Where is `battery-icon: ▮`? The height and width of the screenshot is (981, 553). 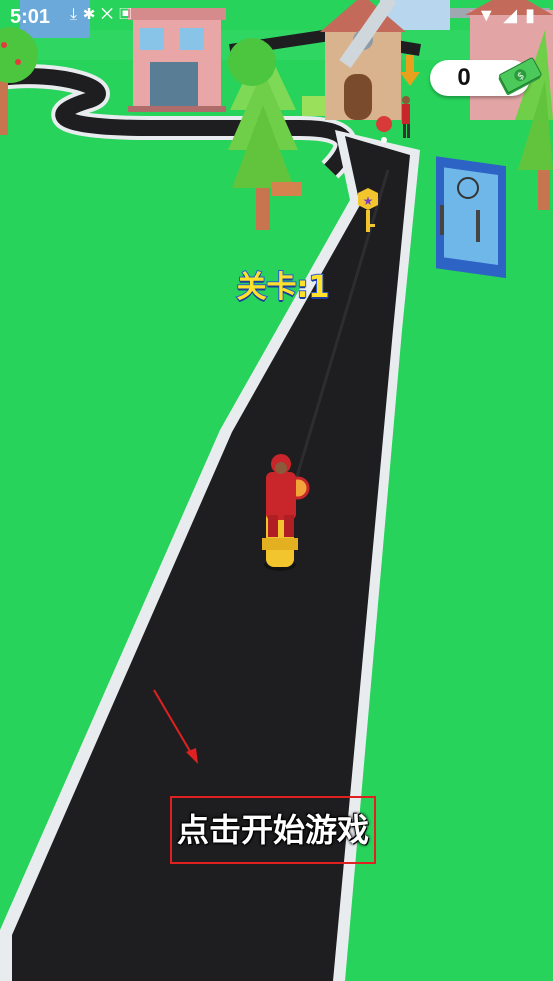
battery-icon: ▮ is located at coordinates (534, 15).